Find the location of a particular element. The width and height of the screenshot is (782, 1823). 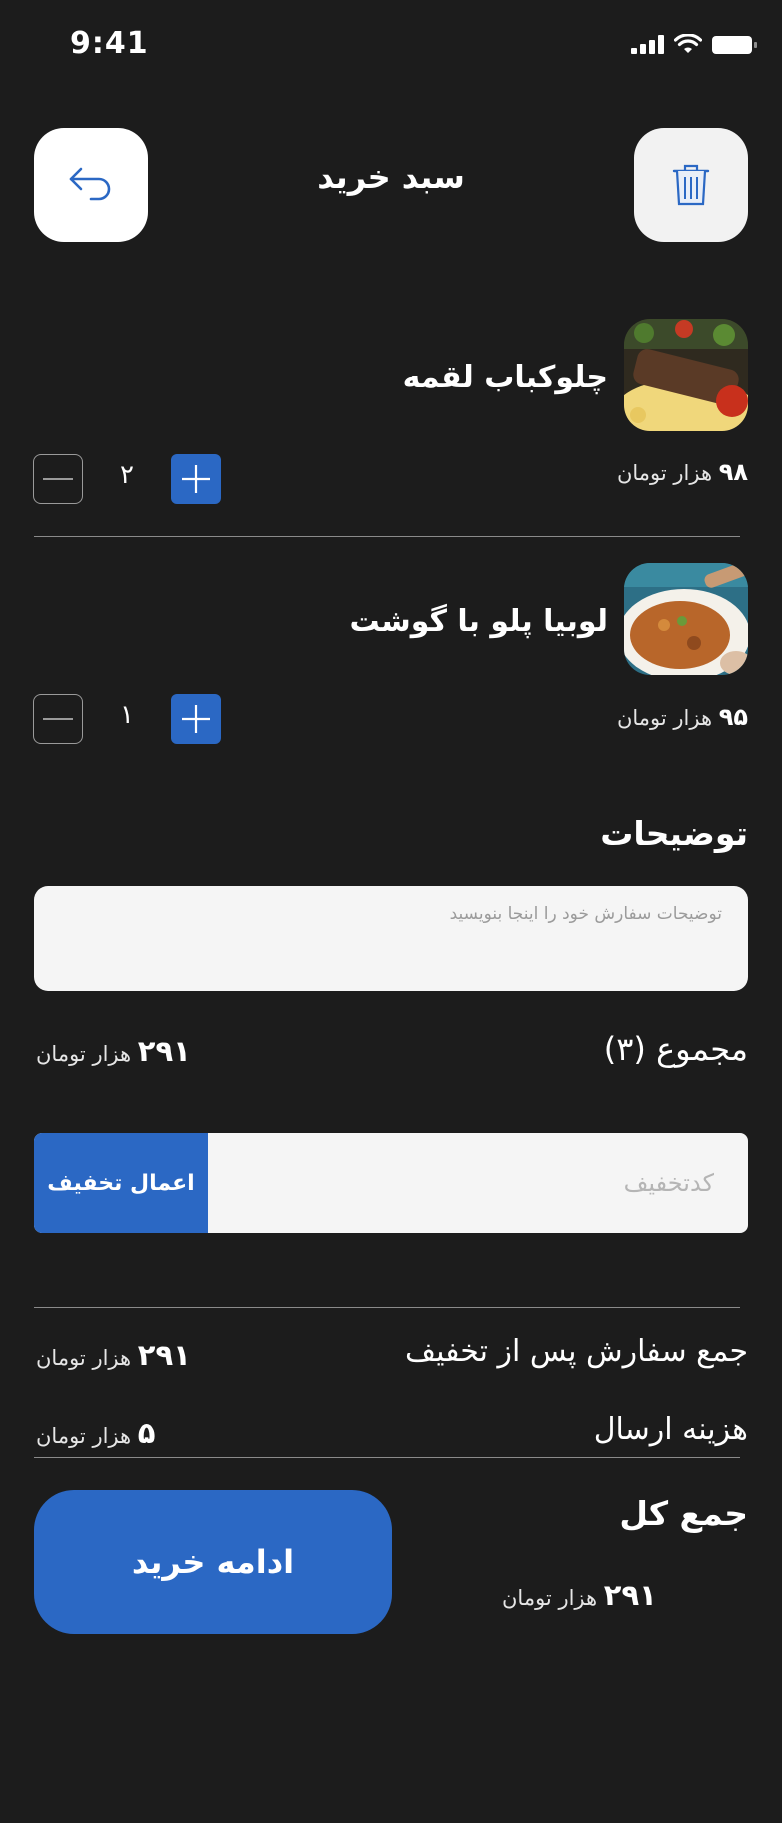

signal-icon is located at coordinates (647, 44).